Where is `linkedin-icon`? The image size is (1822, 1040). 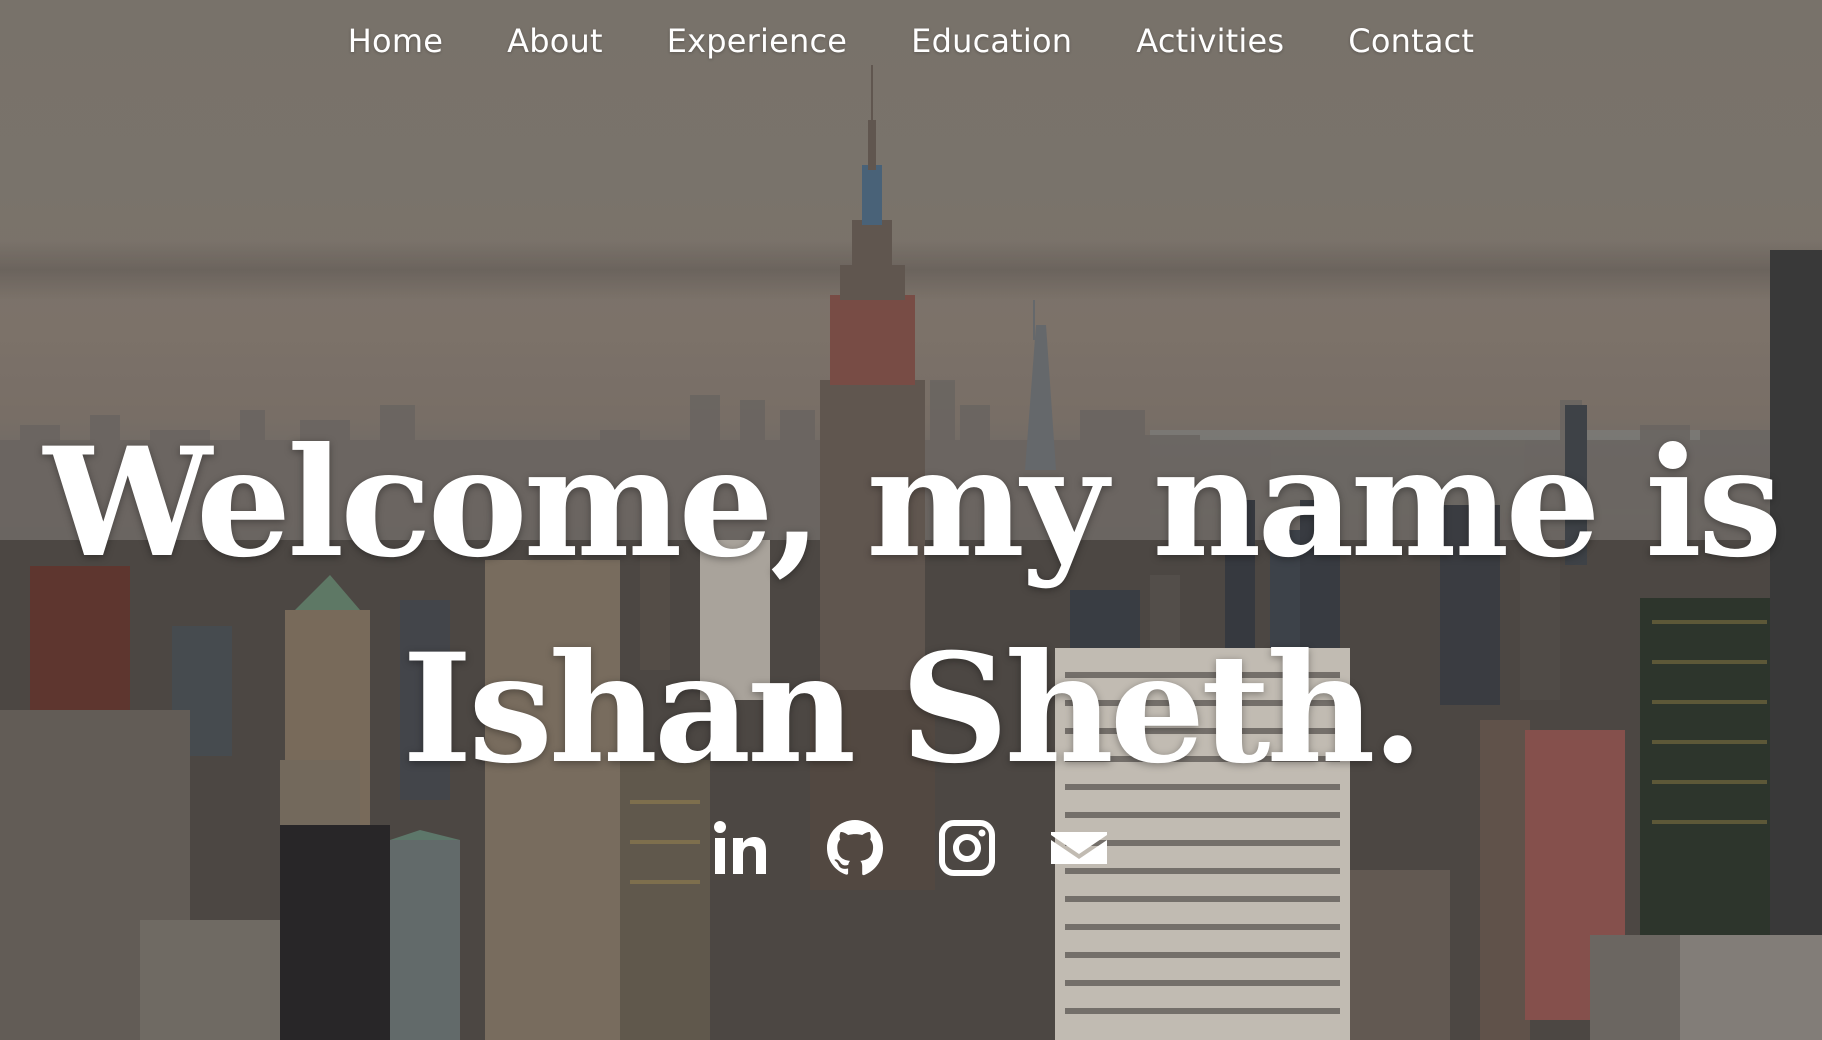 linkedin-icon is located at coordinates (740, 847).